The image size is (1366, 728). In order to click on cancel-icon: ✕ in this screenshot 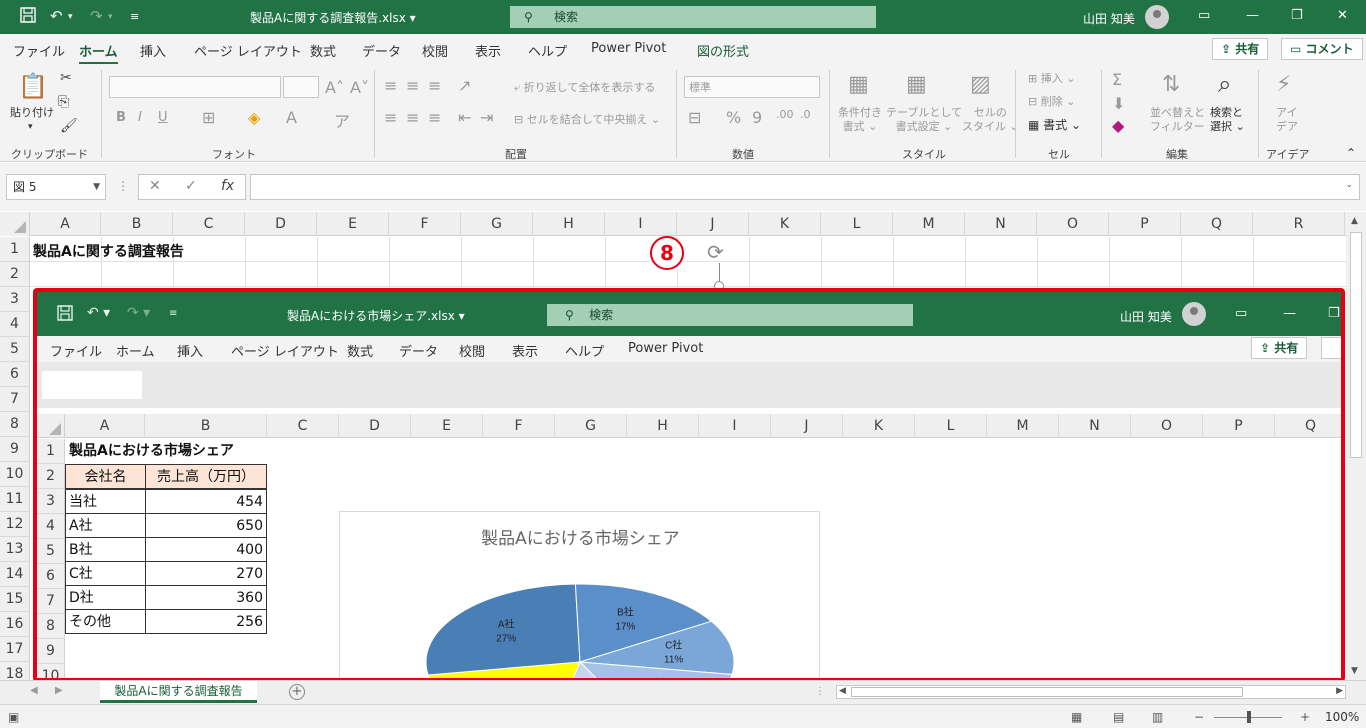, I will do `click(155, 186)`.